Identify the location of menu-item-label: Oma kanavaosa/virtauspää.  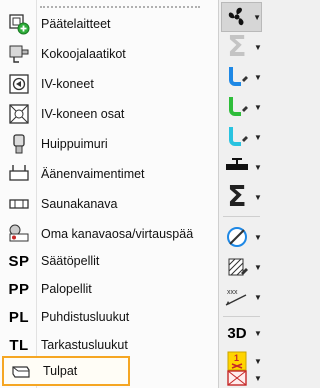
(117, 234).